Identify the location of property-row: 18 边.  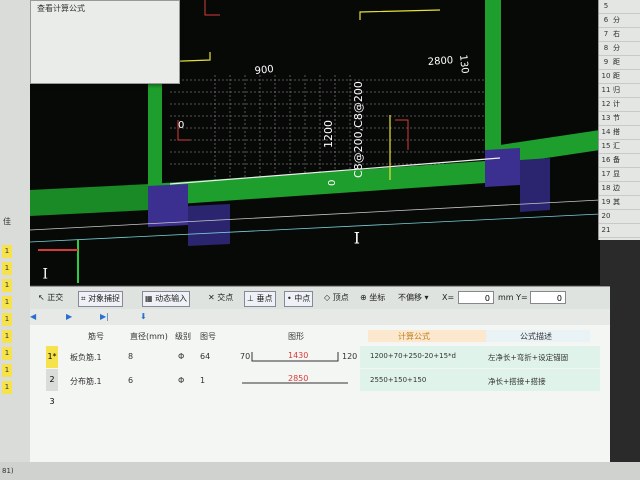
(619, 189).